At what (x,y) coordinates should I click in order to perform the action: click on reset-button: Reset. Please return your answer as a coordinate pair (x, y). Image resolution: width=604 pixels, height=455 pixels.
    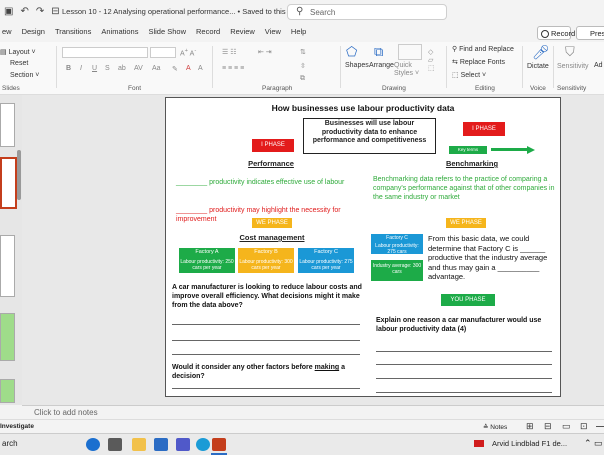
    Looking at the image, I should click on (19, 63).